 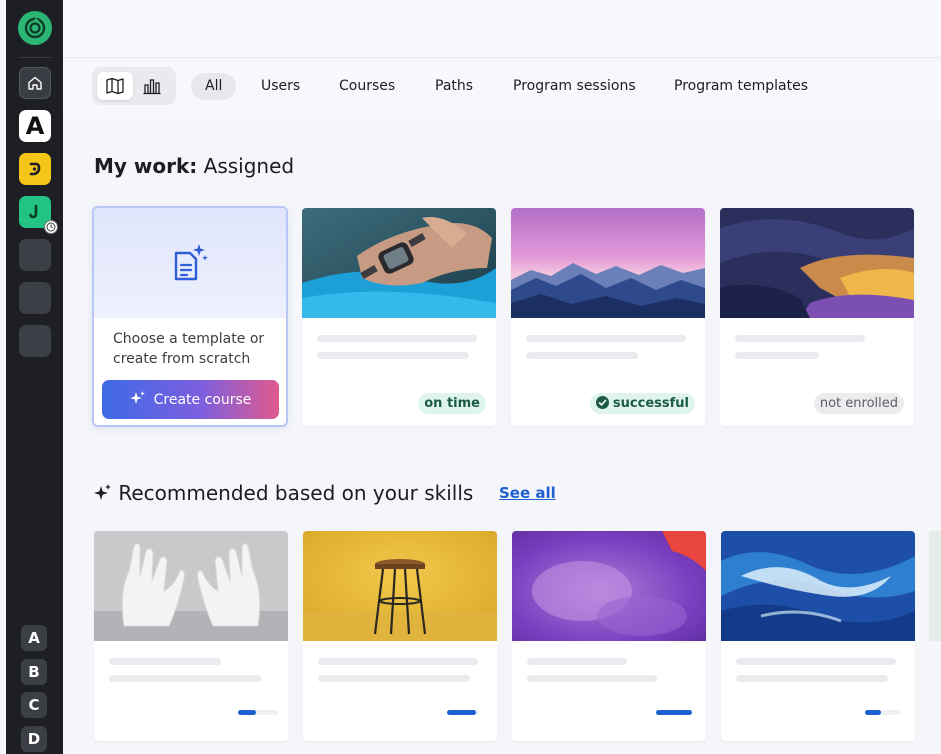 I want to click on my-work-title: My work: Assigned, so click(x=194, y=166).